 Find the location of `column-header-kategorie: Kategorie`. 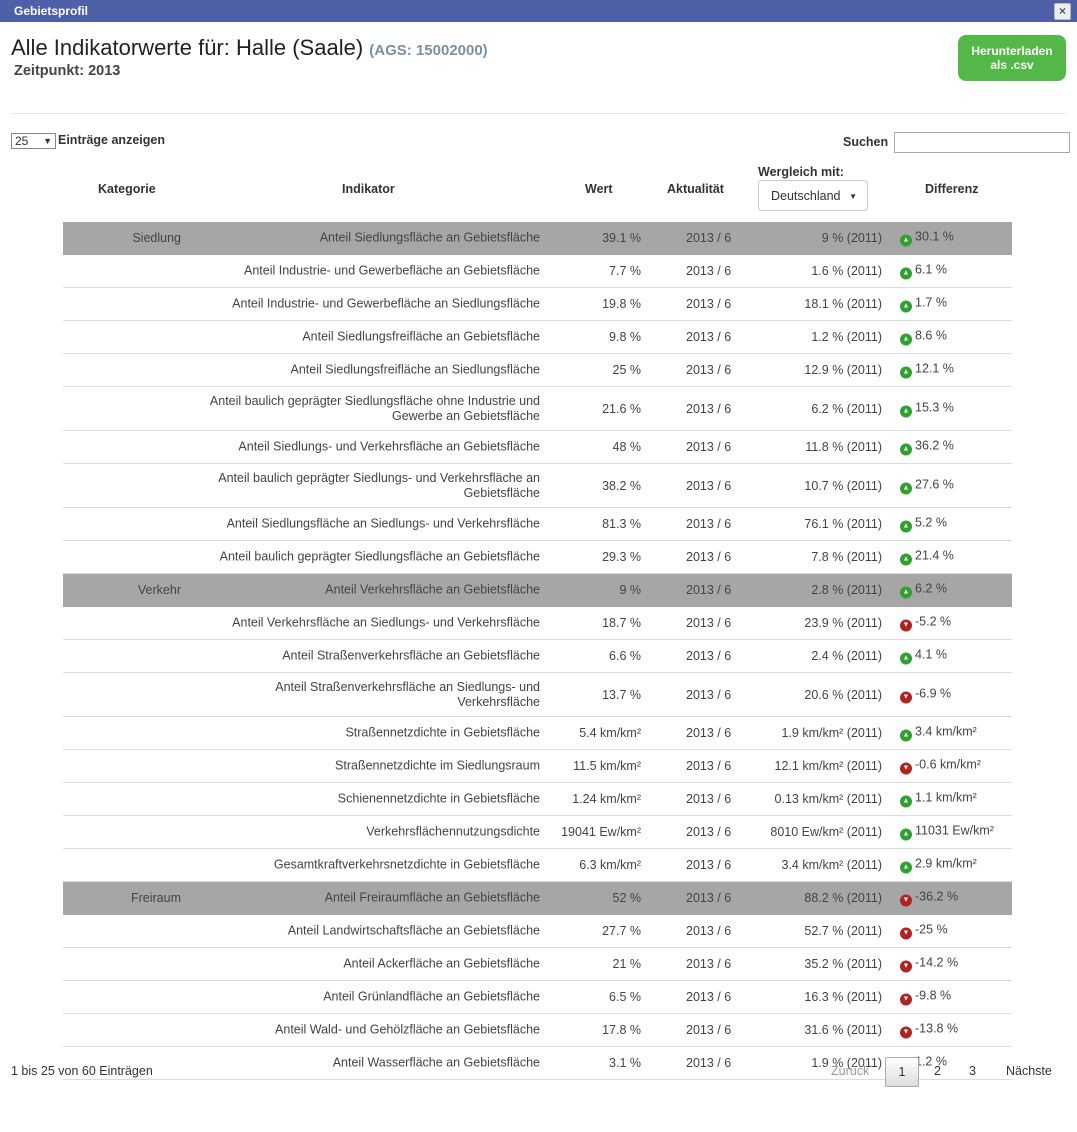

column-header-kategorie: Kategorie is located at coordinates (127, 189).